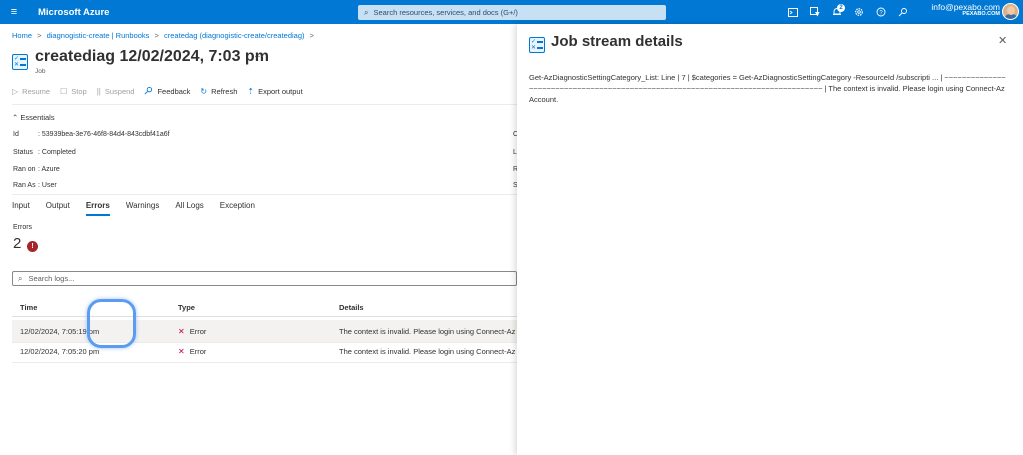  Describe the element at coordinates (44, 152) in the screenshot. I see `essentials-status: Status: Completed` at that location.